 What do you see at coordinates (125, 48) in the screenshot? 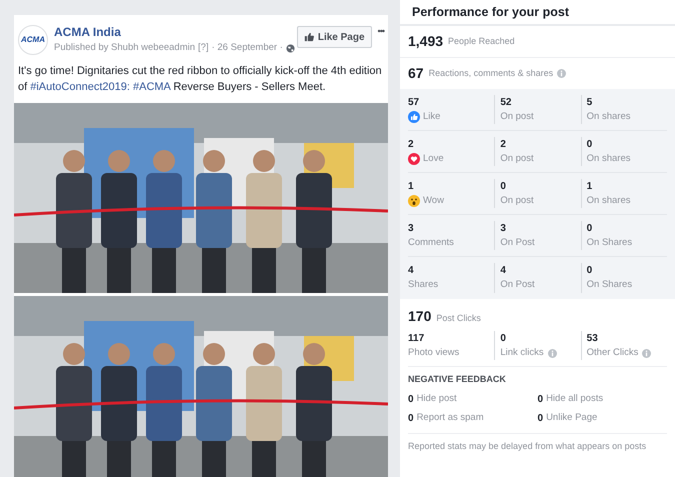
I see `byline: Published by Shubh webeeadmin` at bounding box center [125, 48].